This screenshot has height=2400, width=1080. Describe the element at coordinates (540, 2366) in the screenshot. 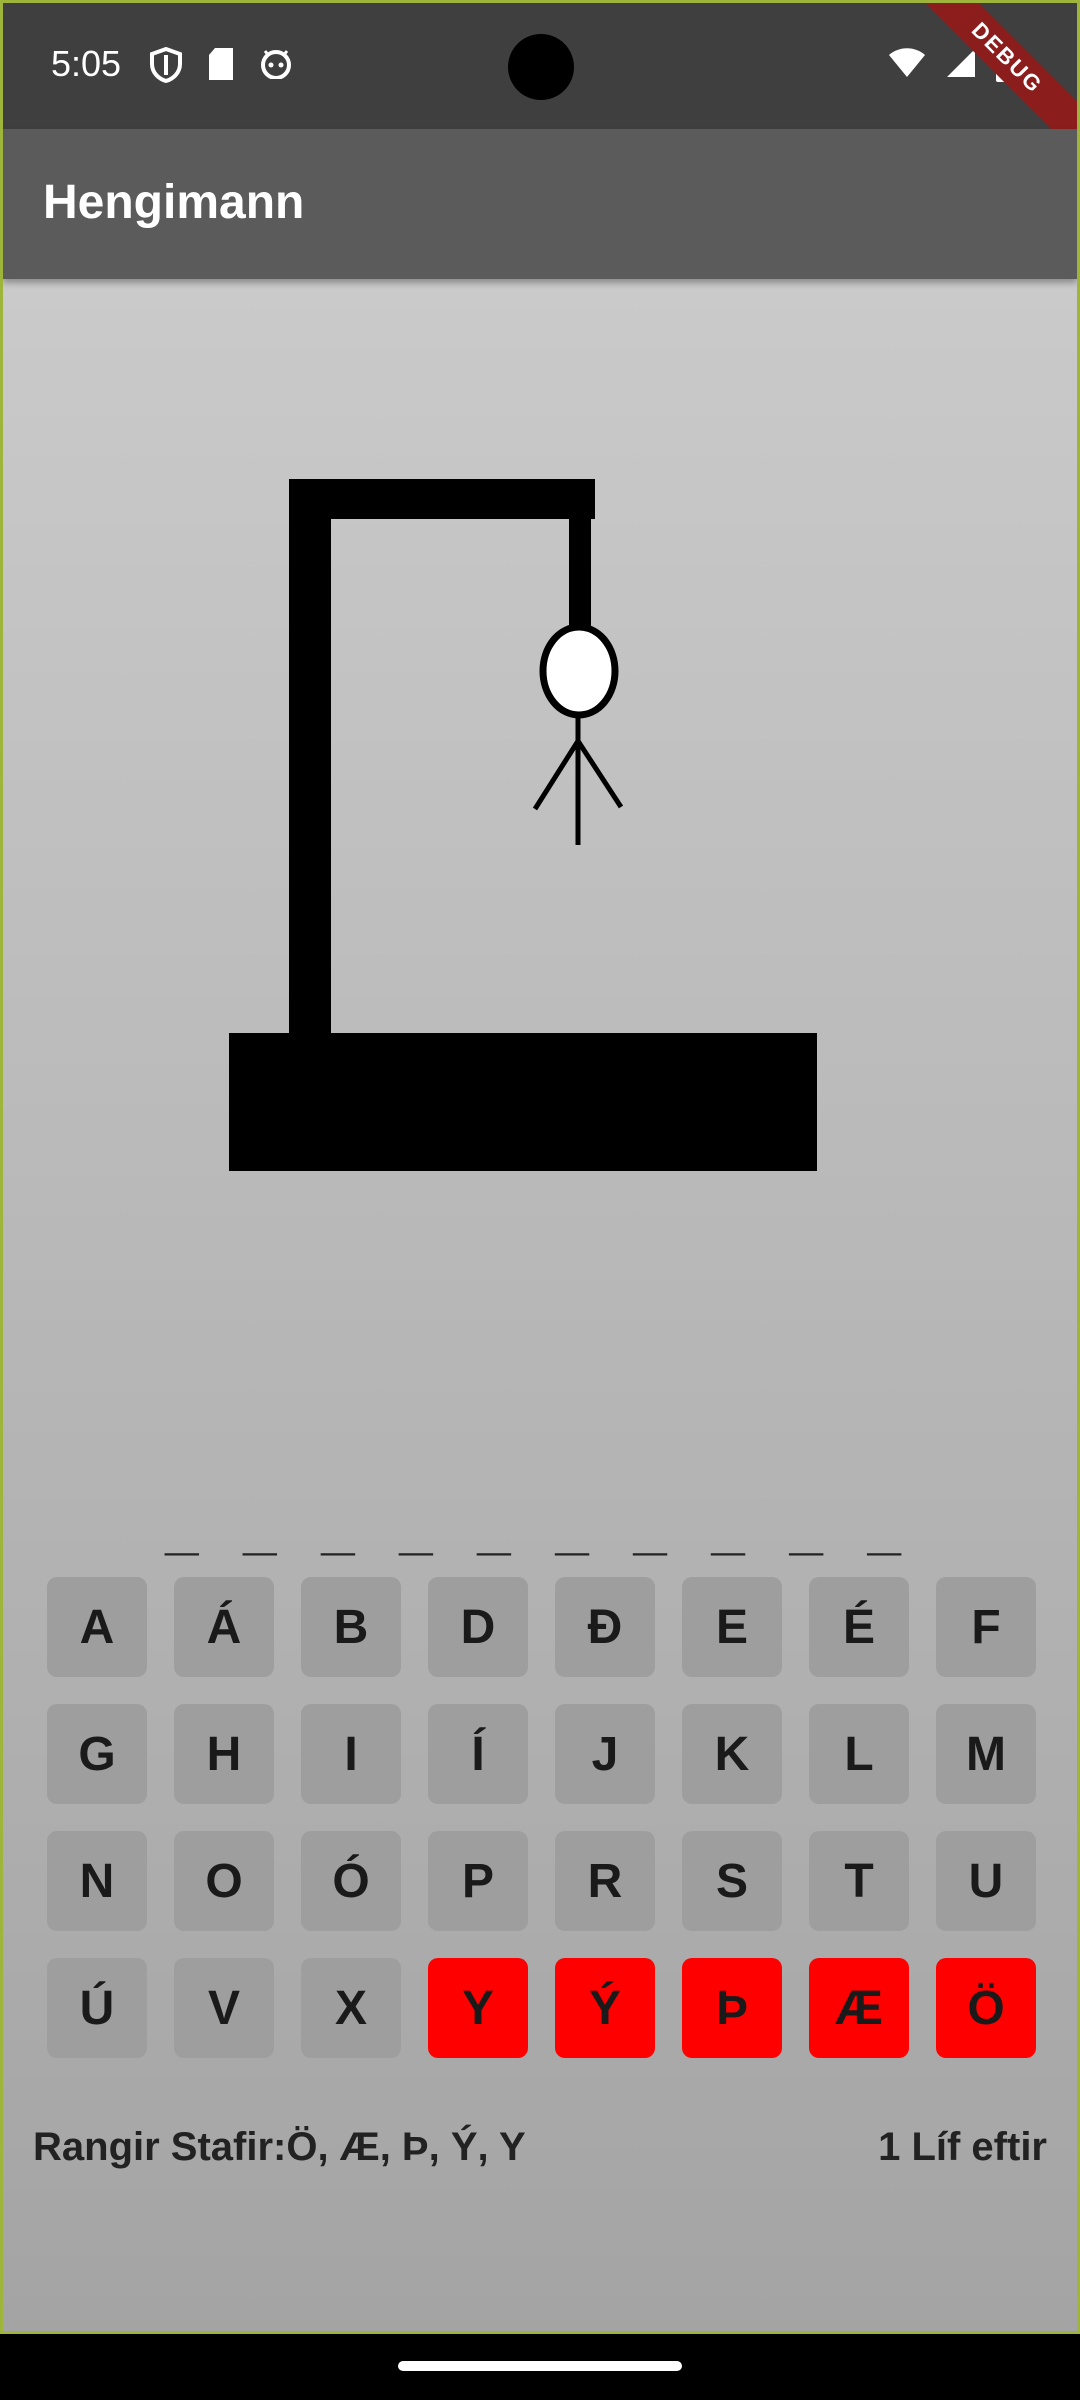

I see `home-indicator` at that location.